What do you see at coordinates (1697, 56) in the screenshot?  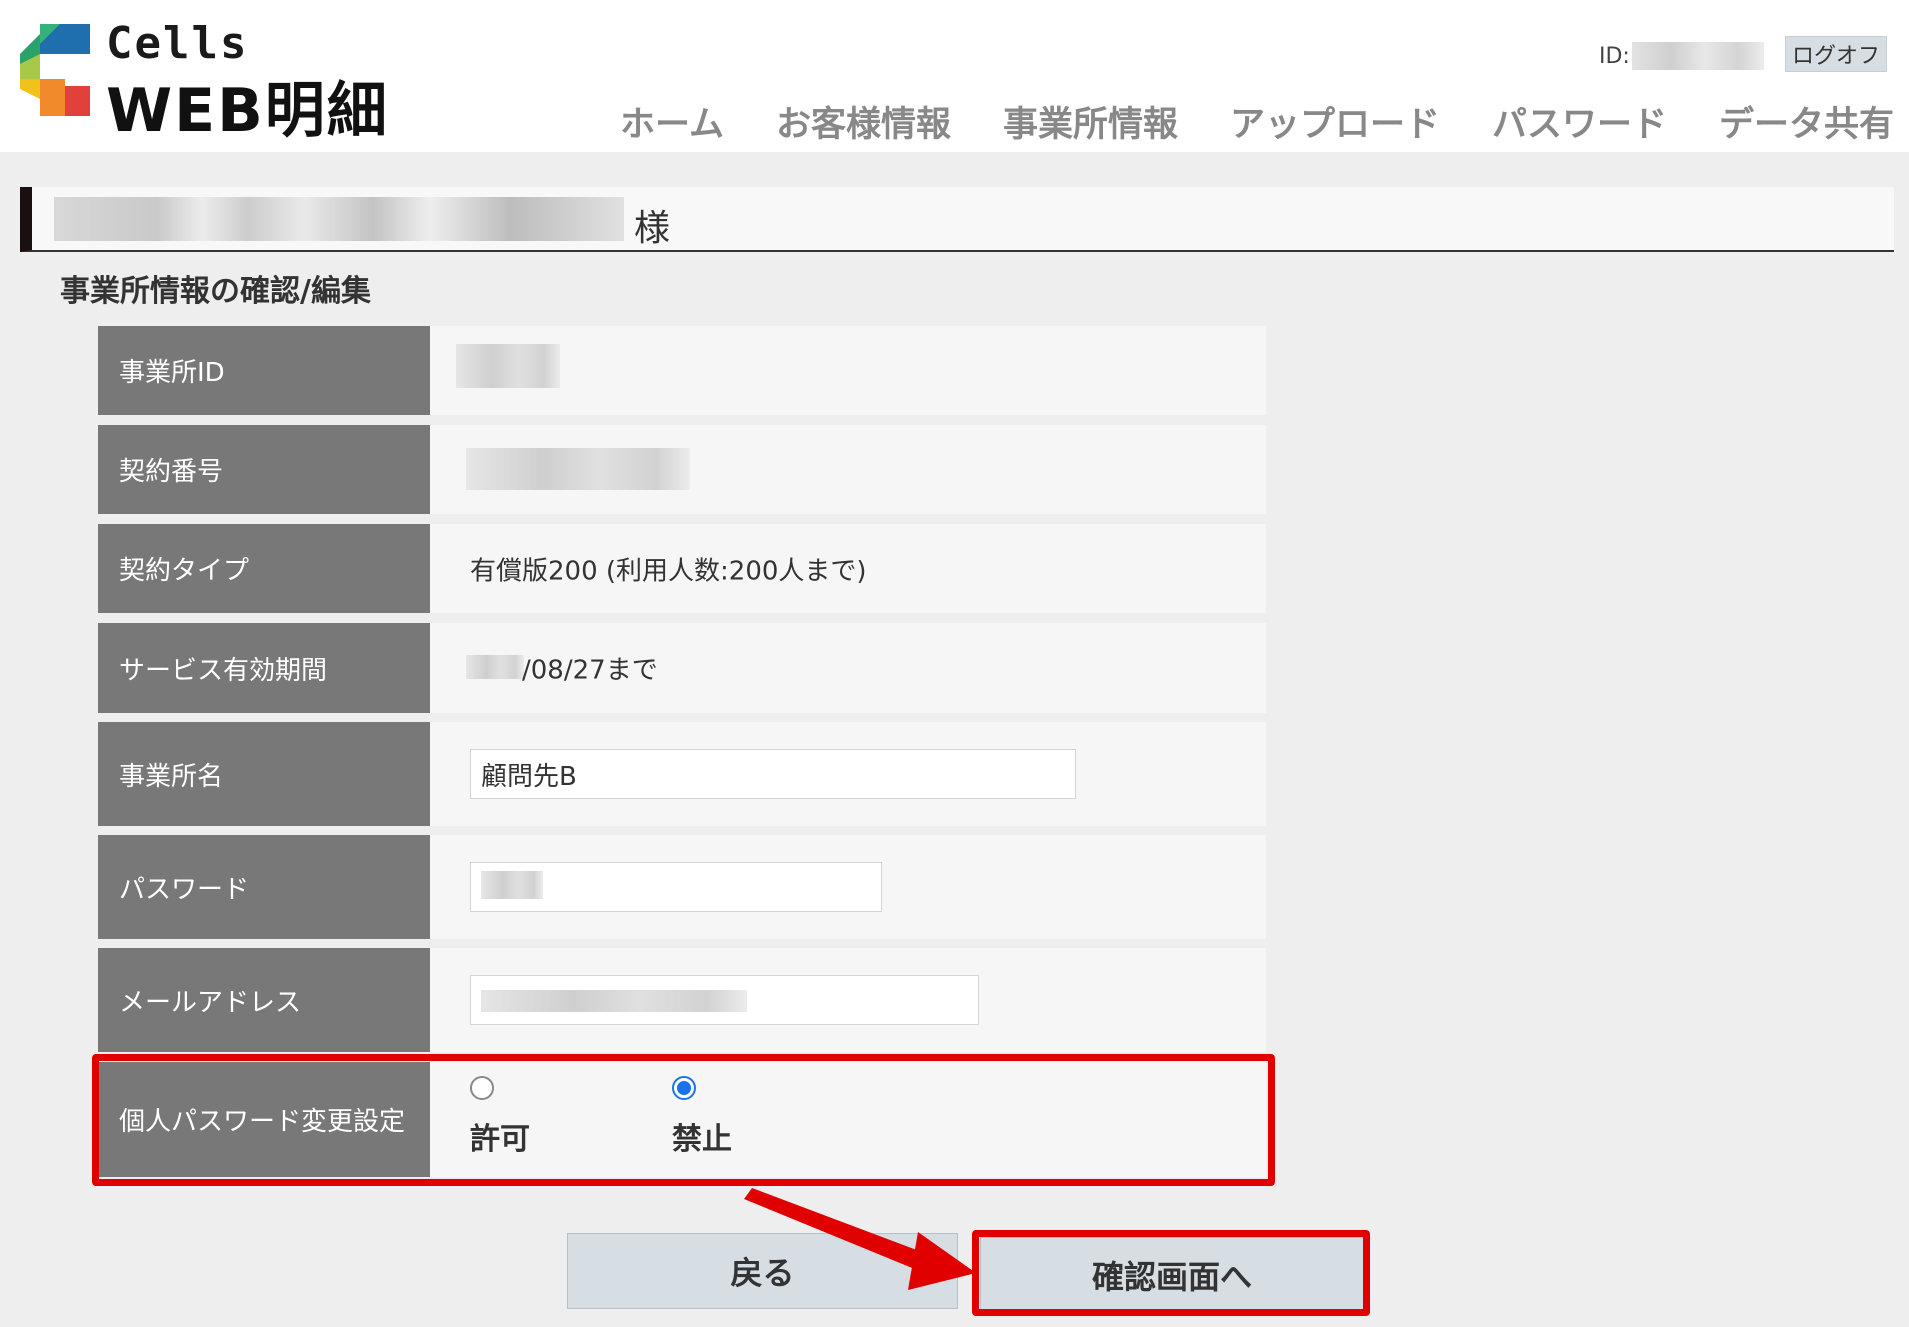 I see `user-id-redacted` at bounding box center [1697, 56].